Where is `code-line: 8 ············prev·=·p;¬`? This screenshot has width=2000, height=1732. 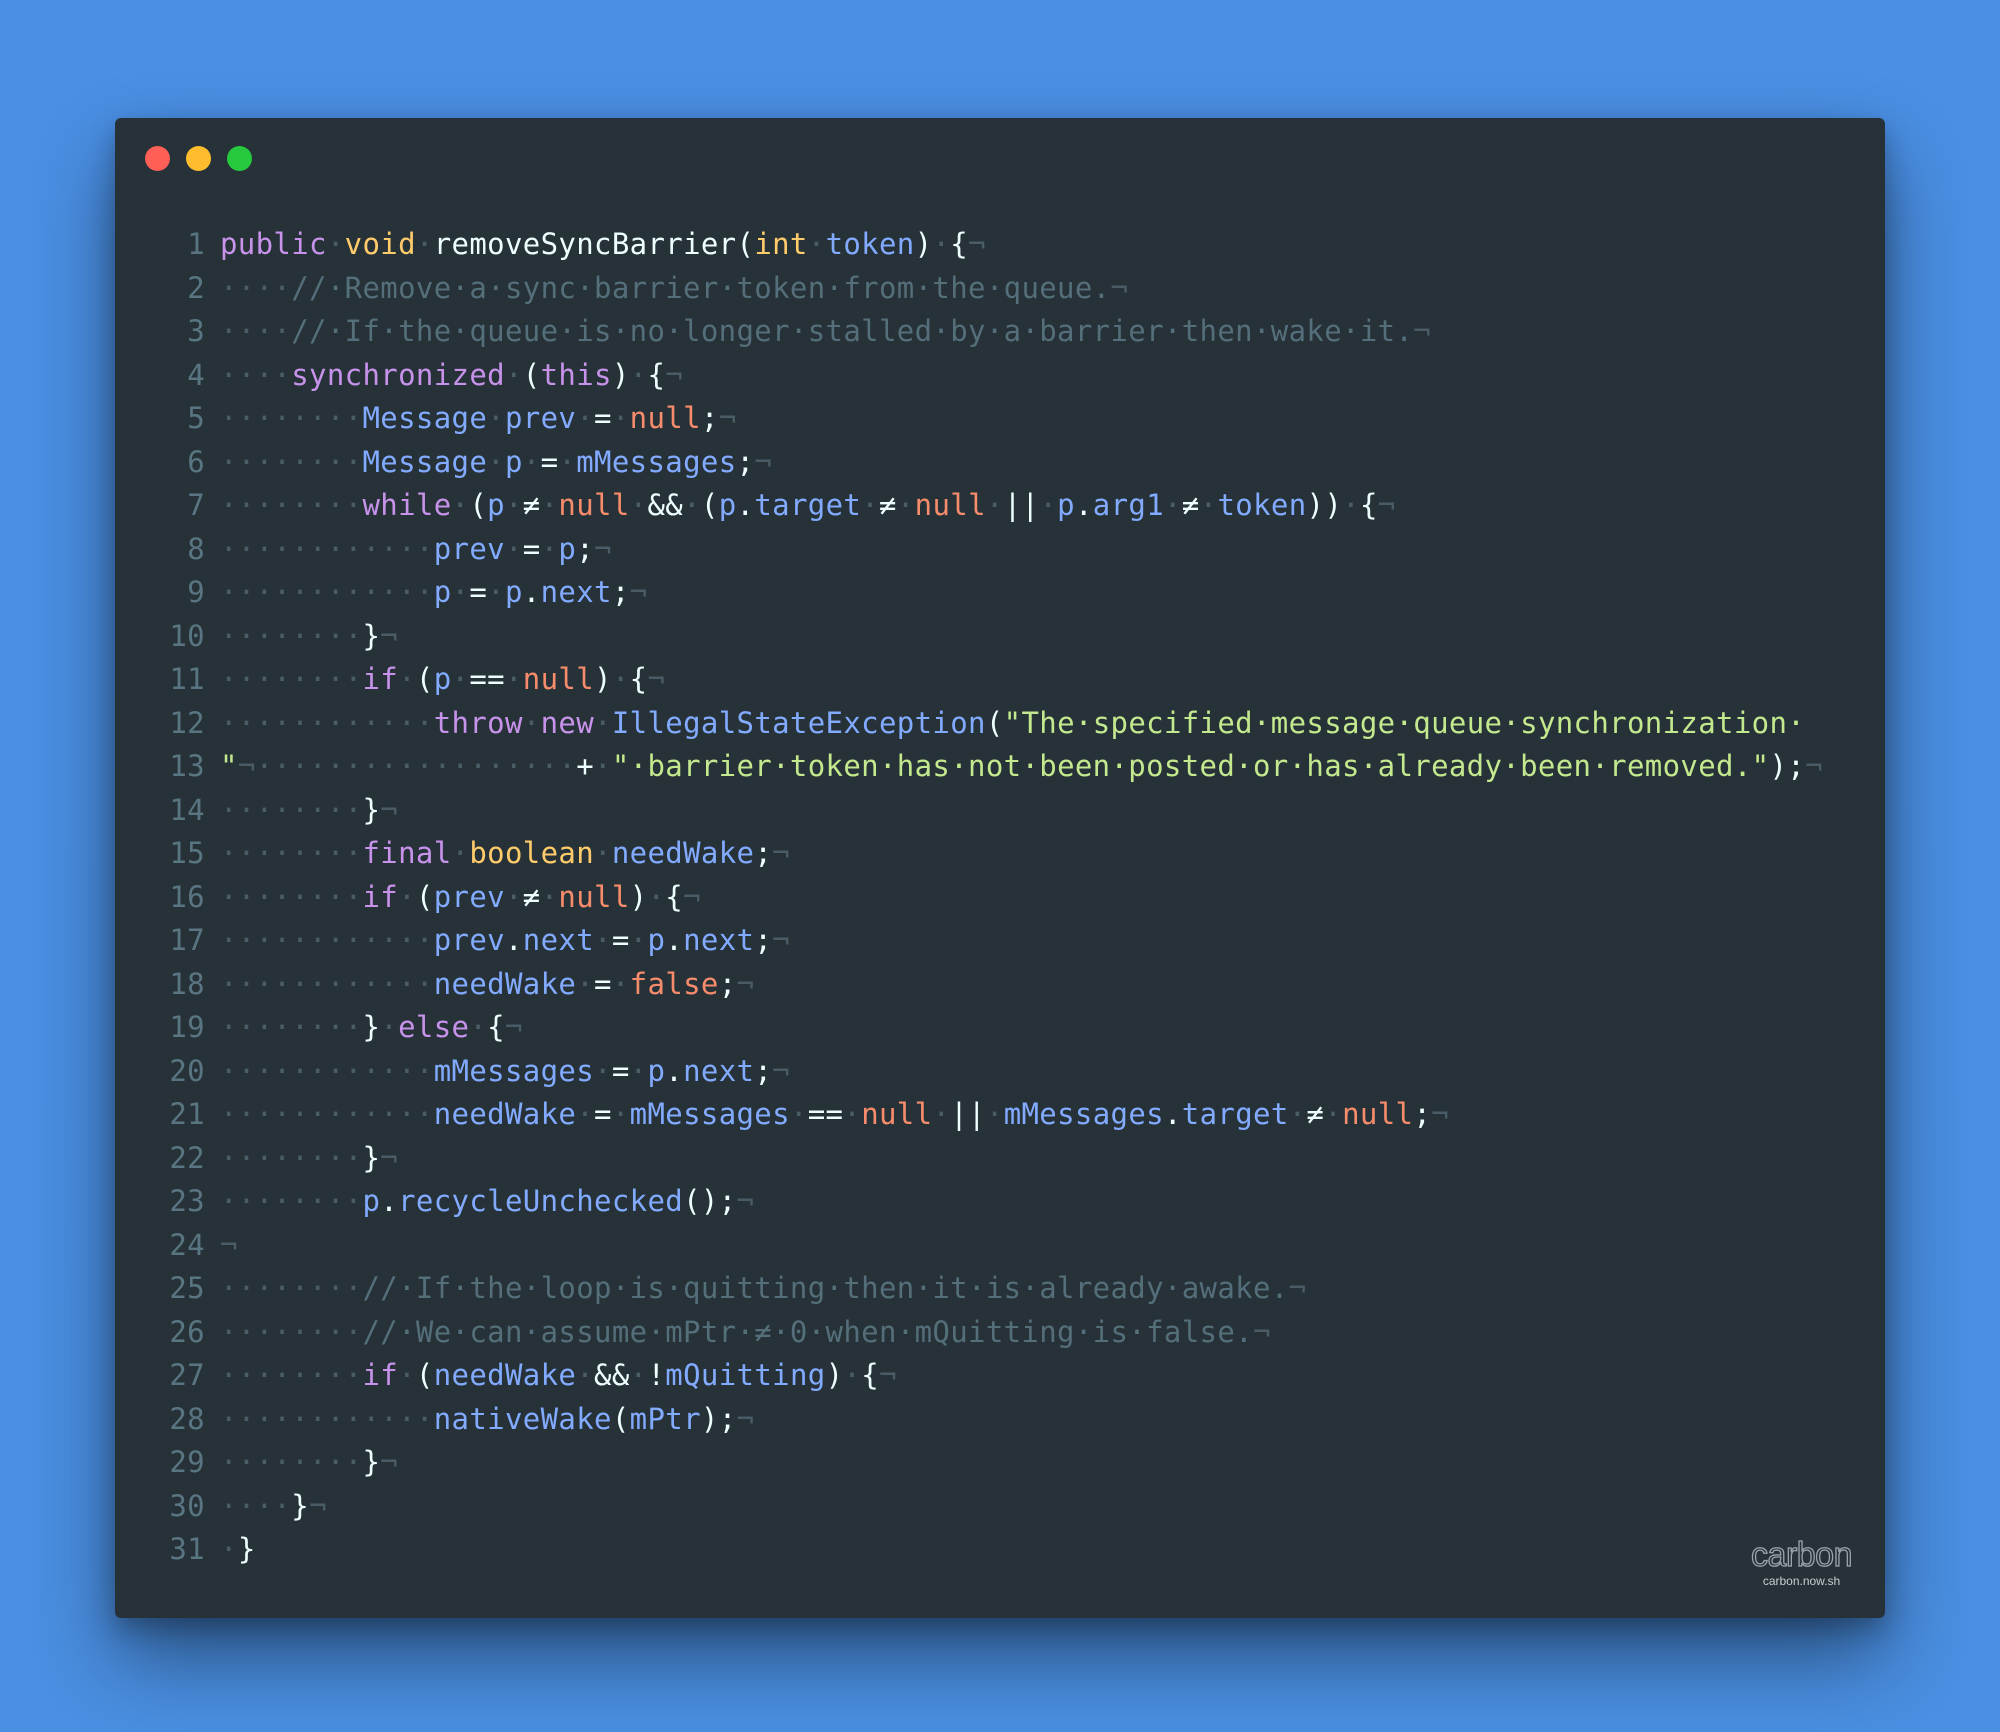 code-line: 8 ············prev·=·p;¬ is located at coordinates (1000, 550).